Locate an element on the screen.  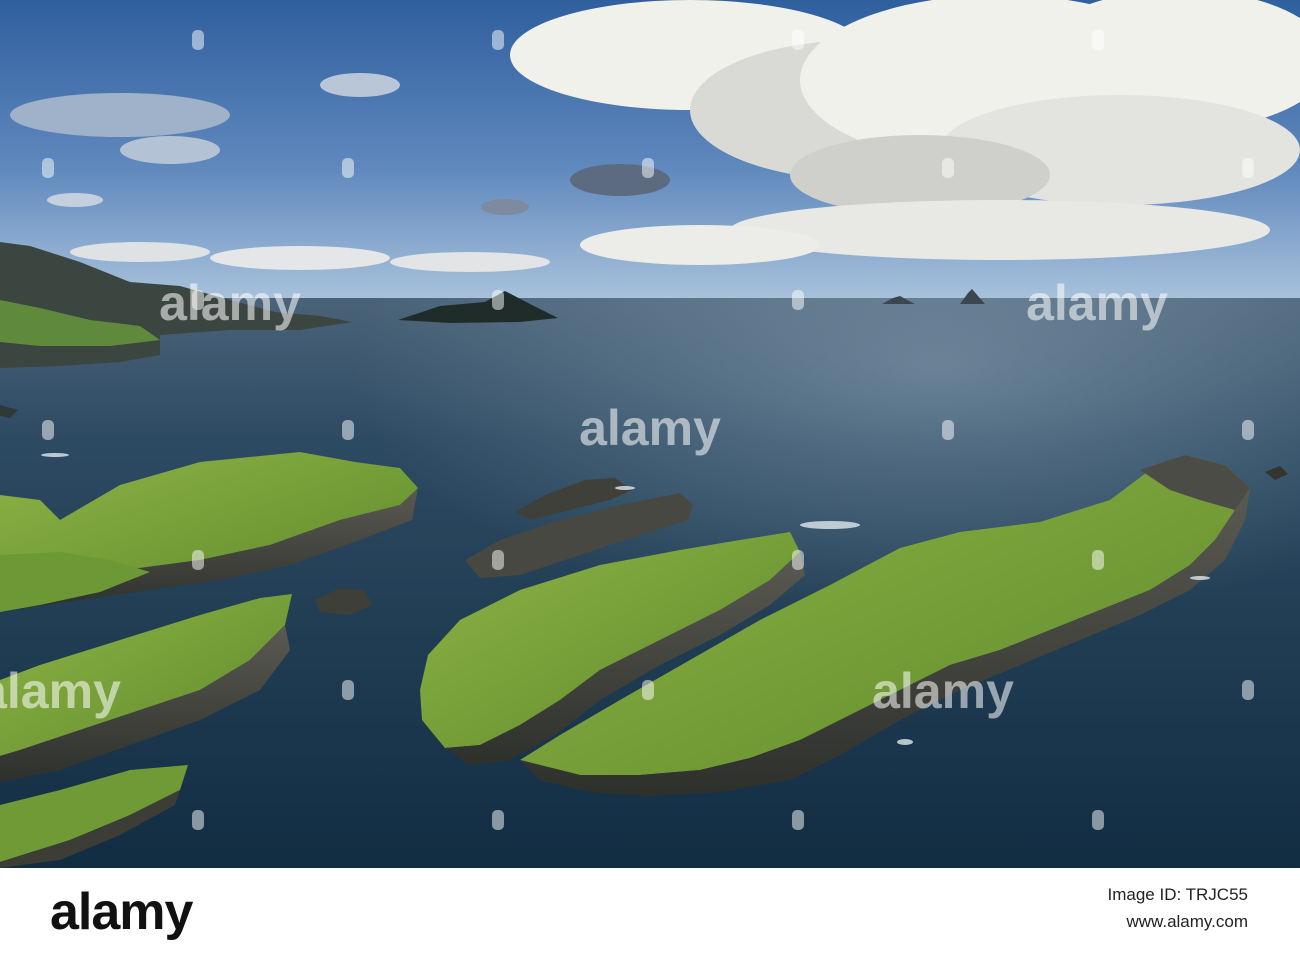
watermark-bottom-left: alamy is located at coordinates (60, 691).